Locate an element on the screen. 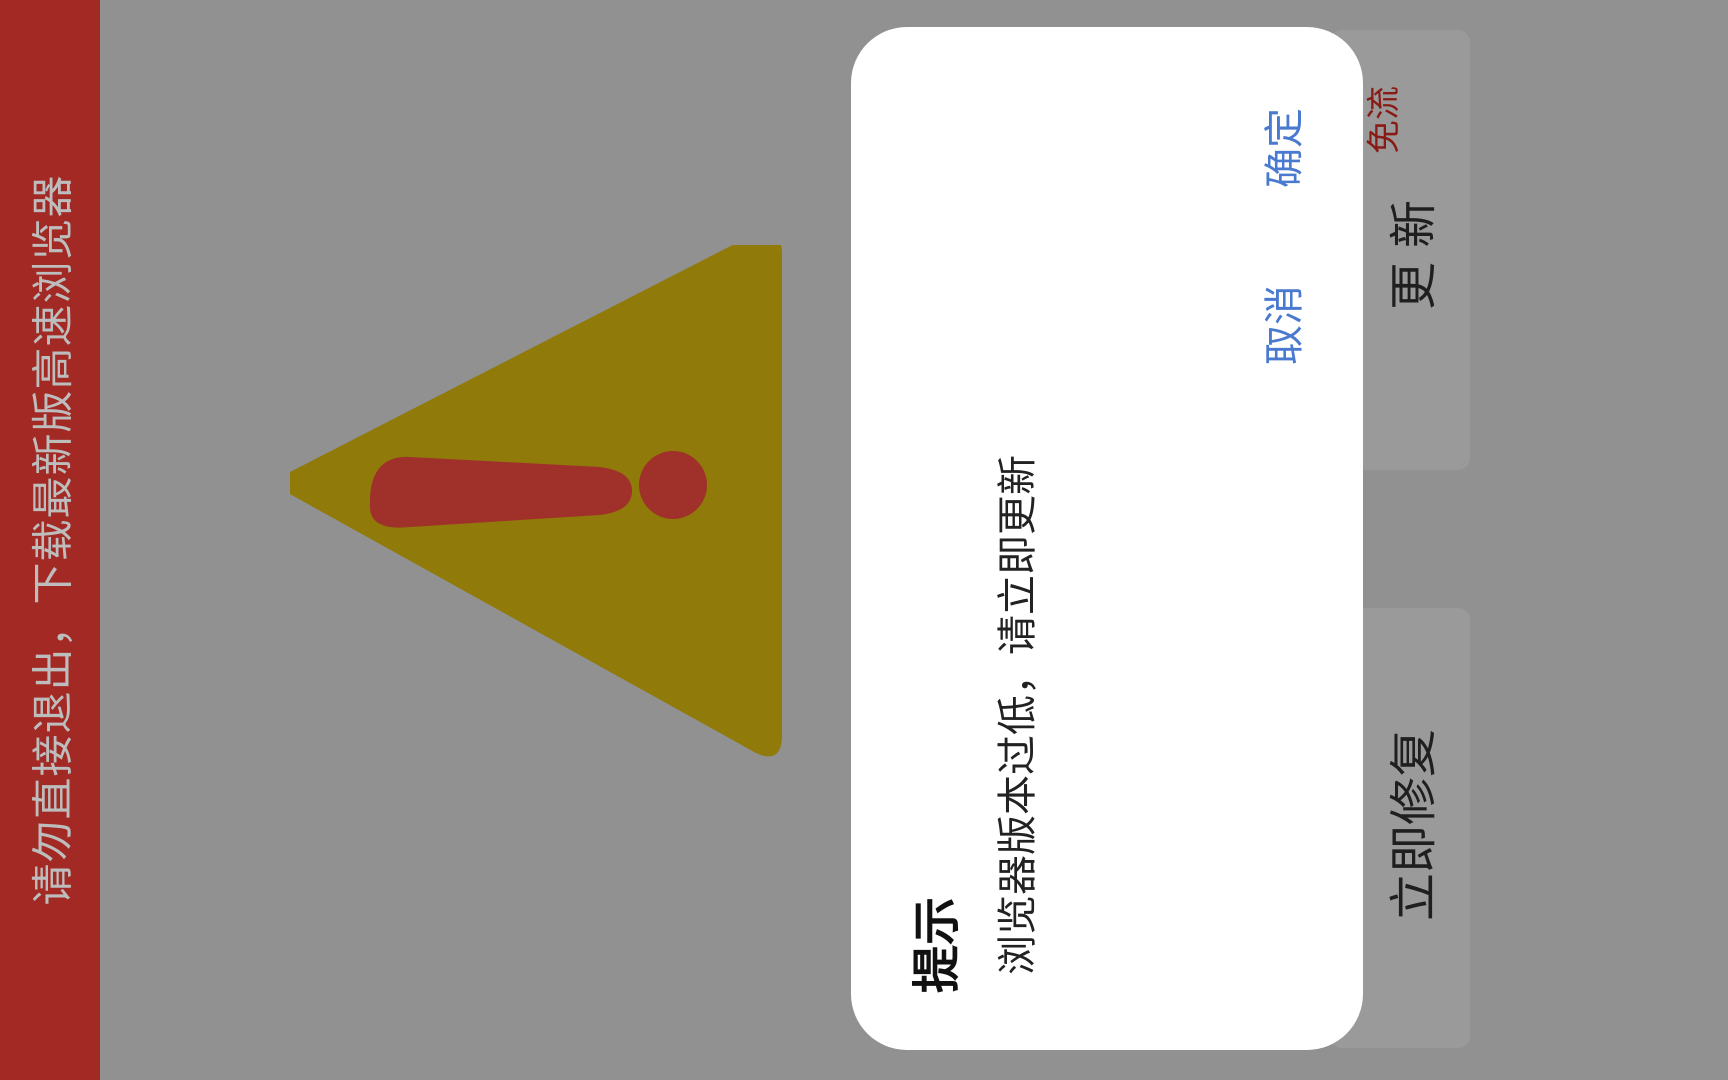 This screenshot has width=1728, height=1080. confirm-button-label: 确定 is located at coordinates (1285, 148).